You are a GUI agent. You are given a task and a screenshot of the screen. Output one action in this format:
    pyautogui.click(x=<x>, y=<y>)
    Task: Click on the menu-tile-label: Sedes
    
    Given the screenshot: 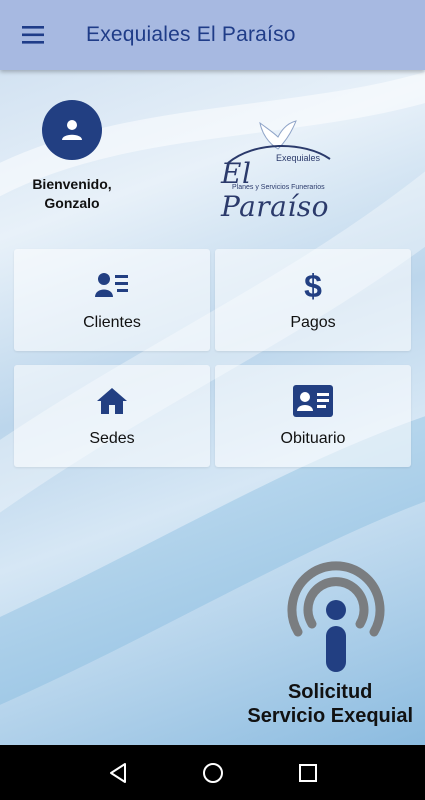 What is the action you would take?
    pyautogui.click(x=112, y=438)
    